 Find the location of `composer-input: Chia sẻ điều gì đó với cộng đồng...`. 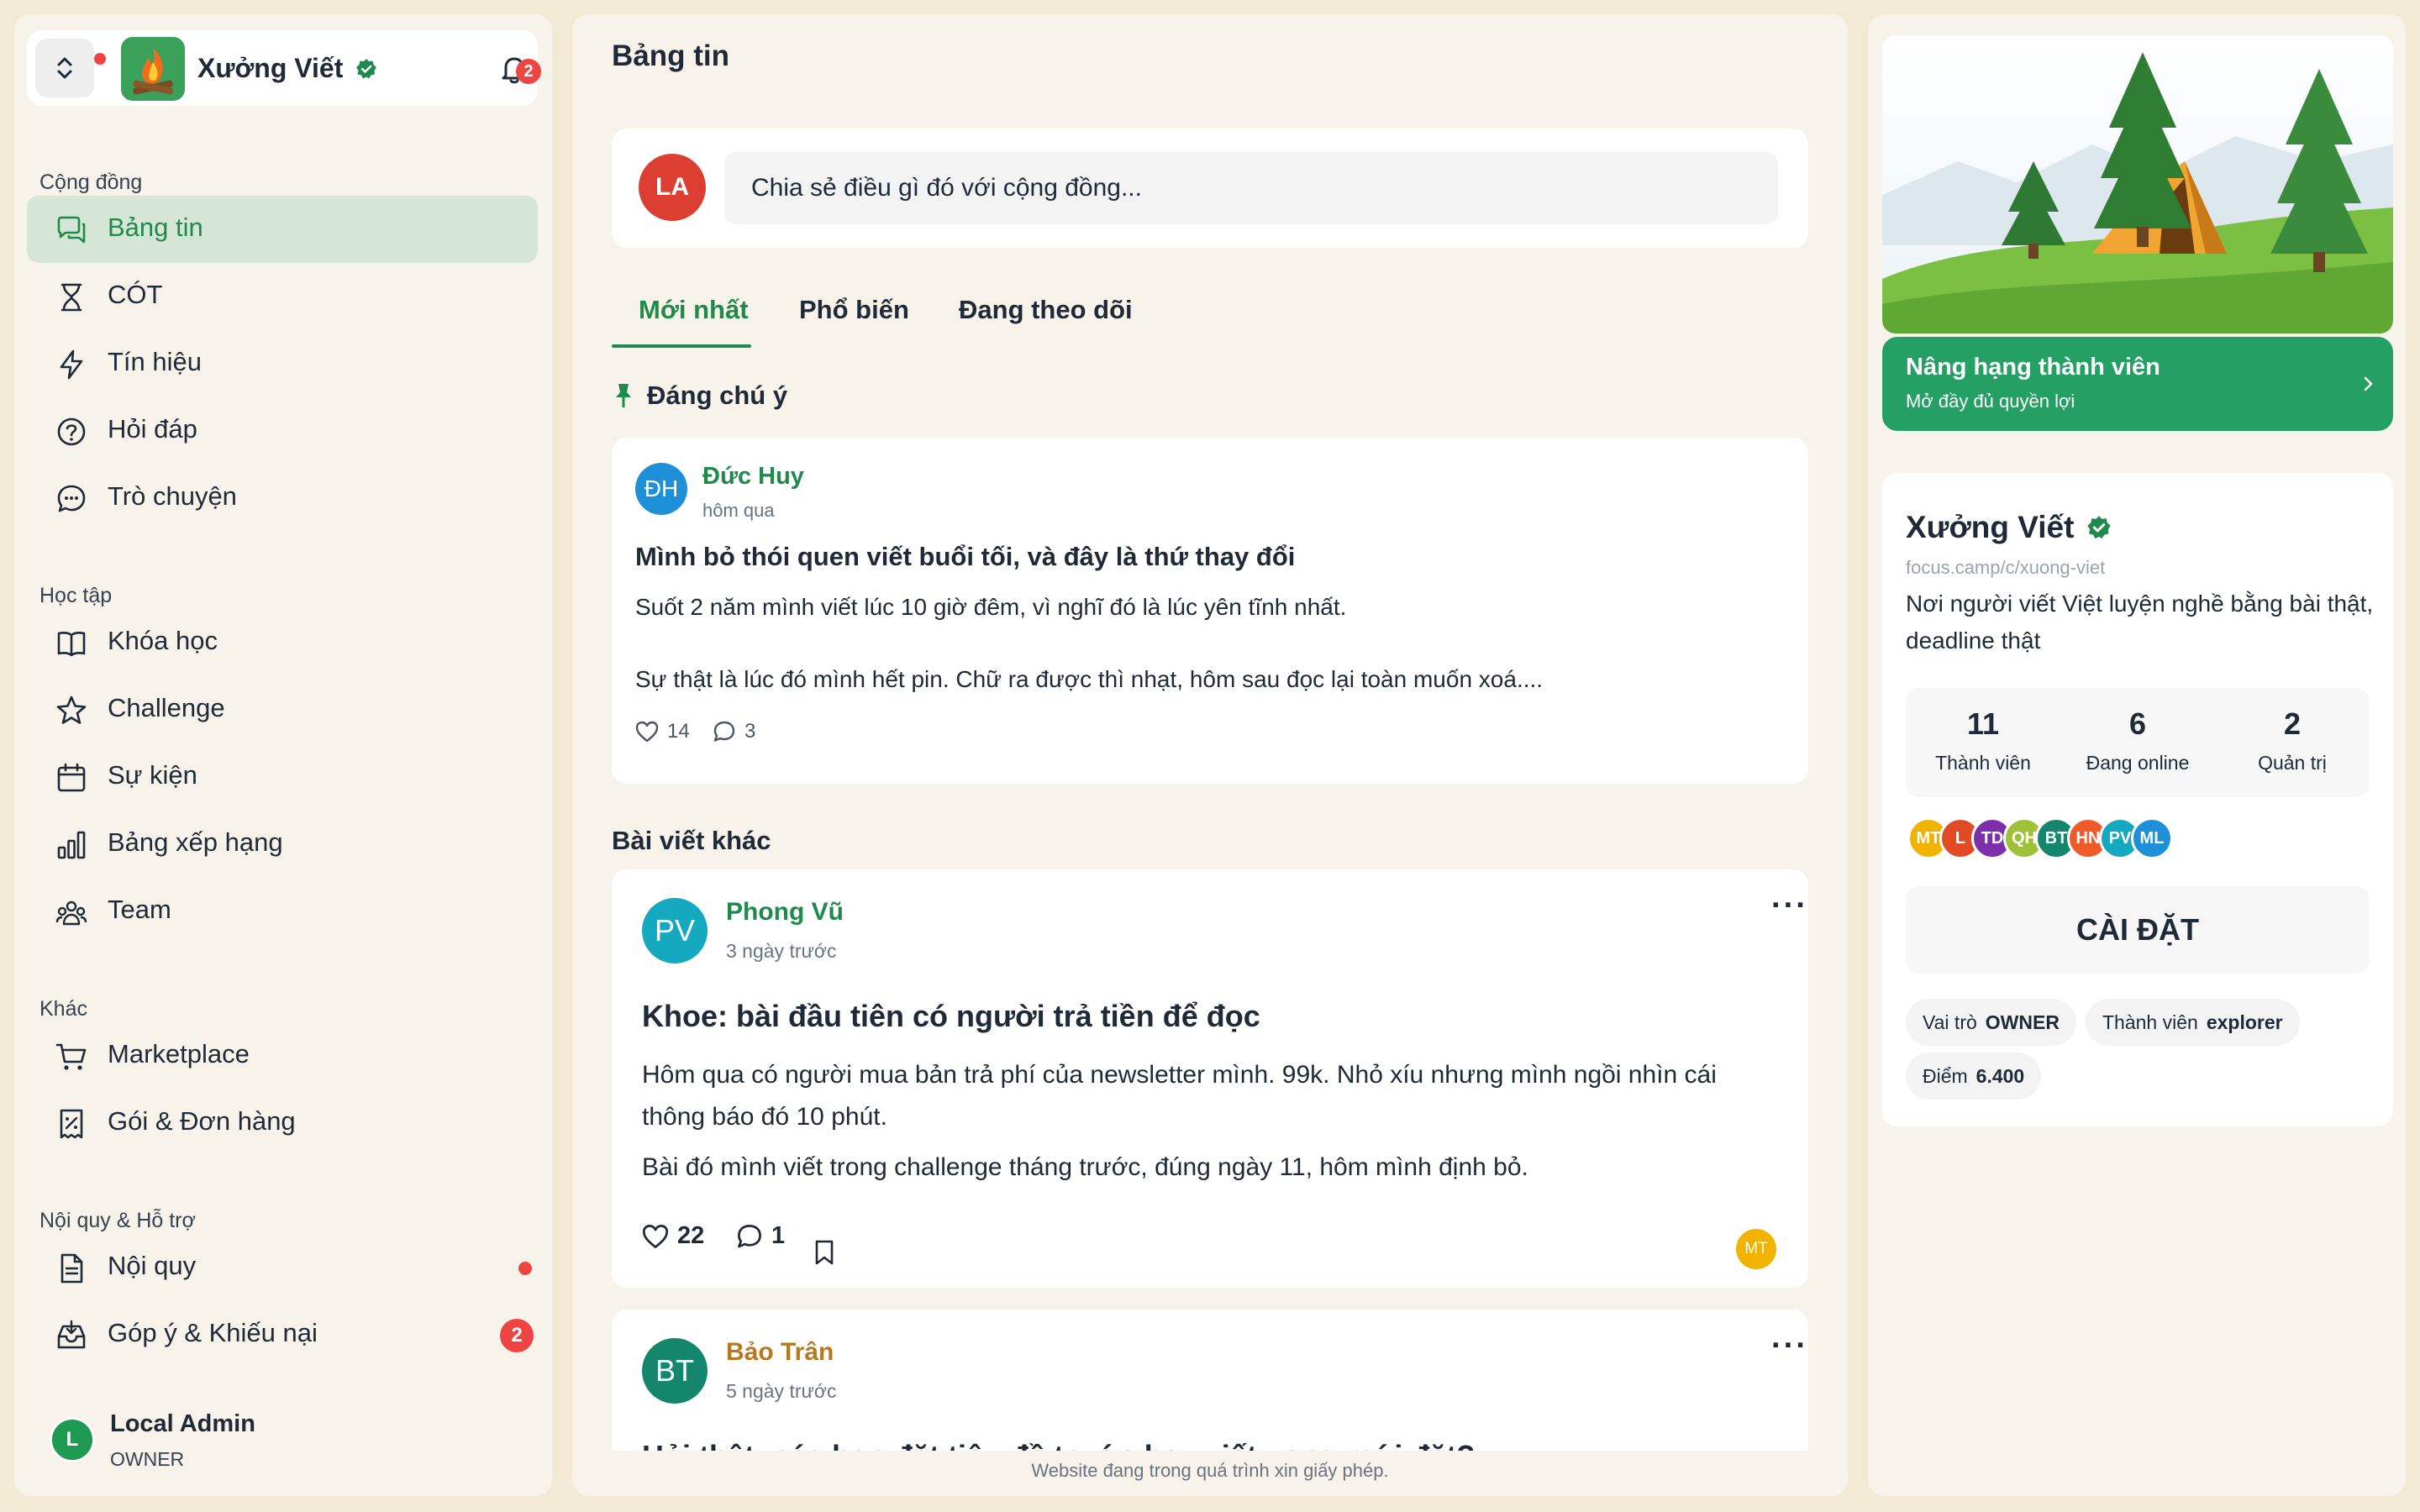

composer-input: Chia sẻ điều gì đó với cộng đồng... is located at coordinates (1251, 188).